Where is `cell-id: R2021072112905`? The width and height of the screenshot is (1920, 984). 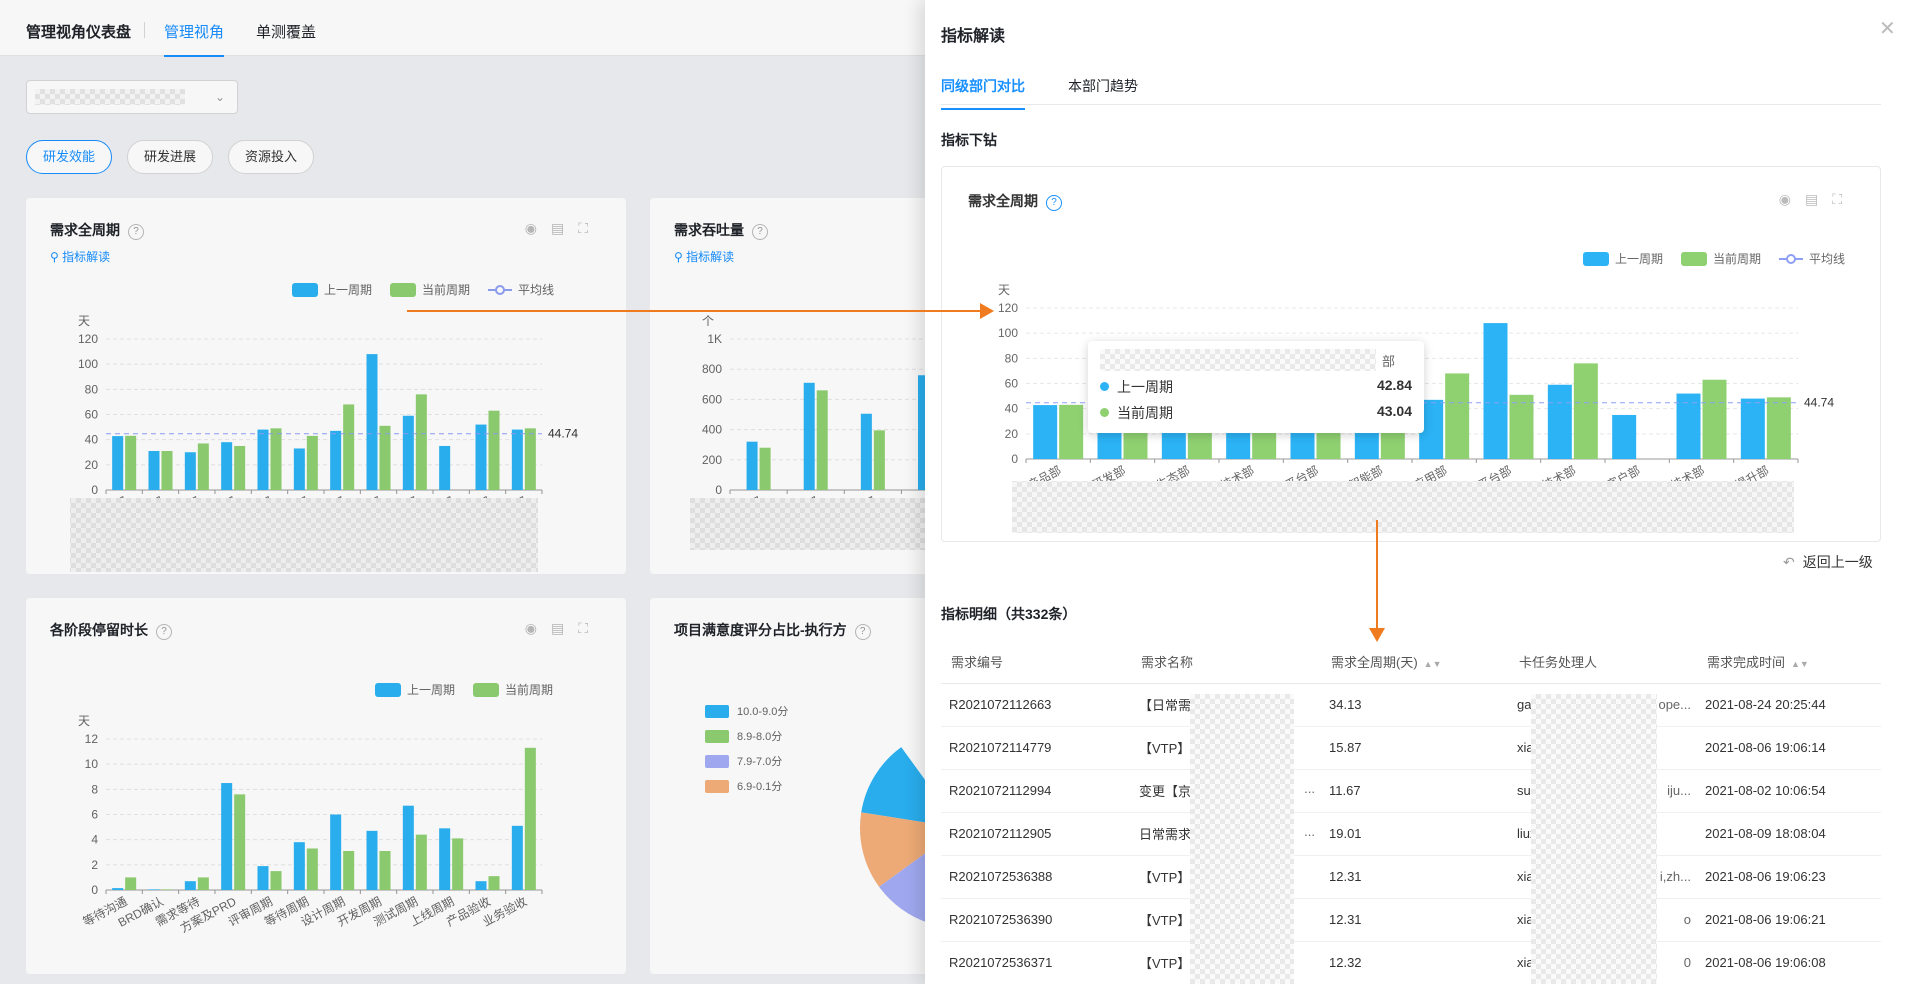
cell-id: R2021072112905 is located at coordinates (1036, 834).